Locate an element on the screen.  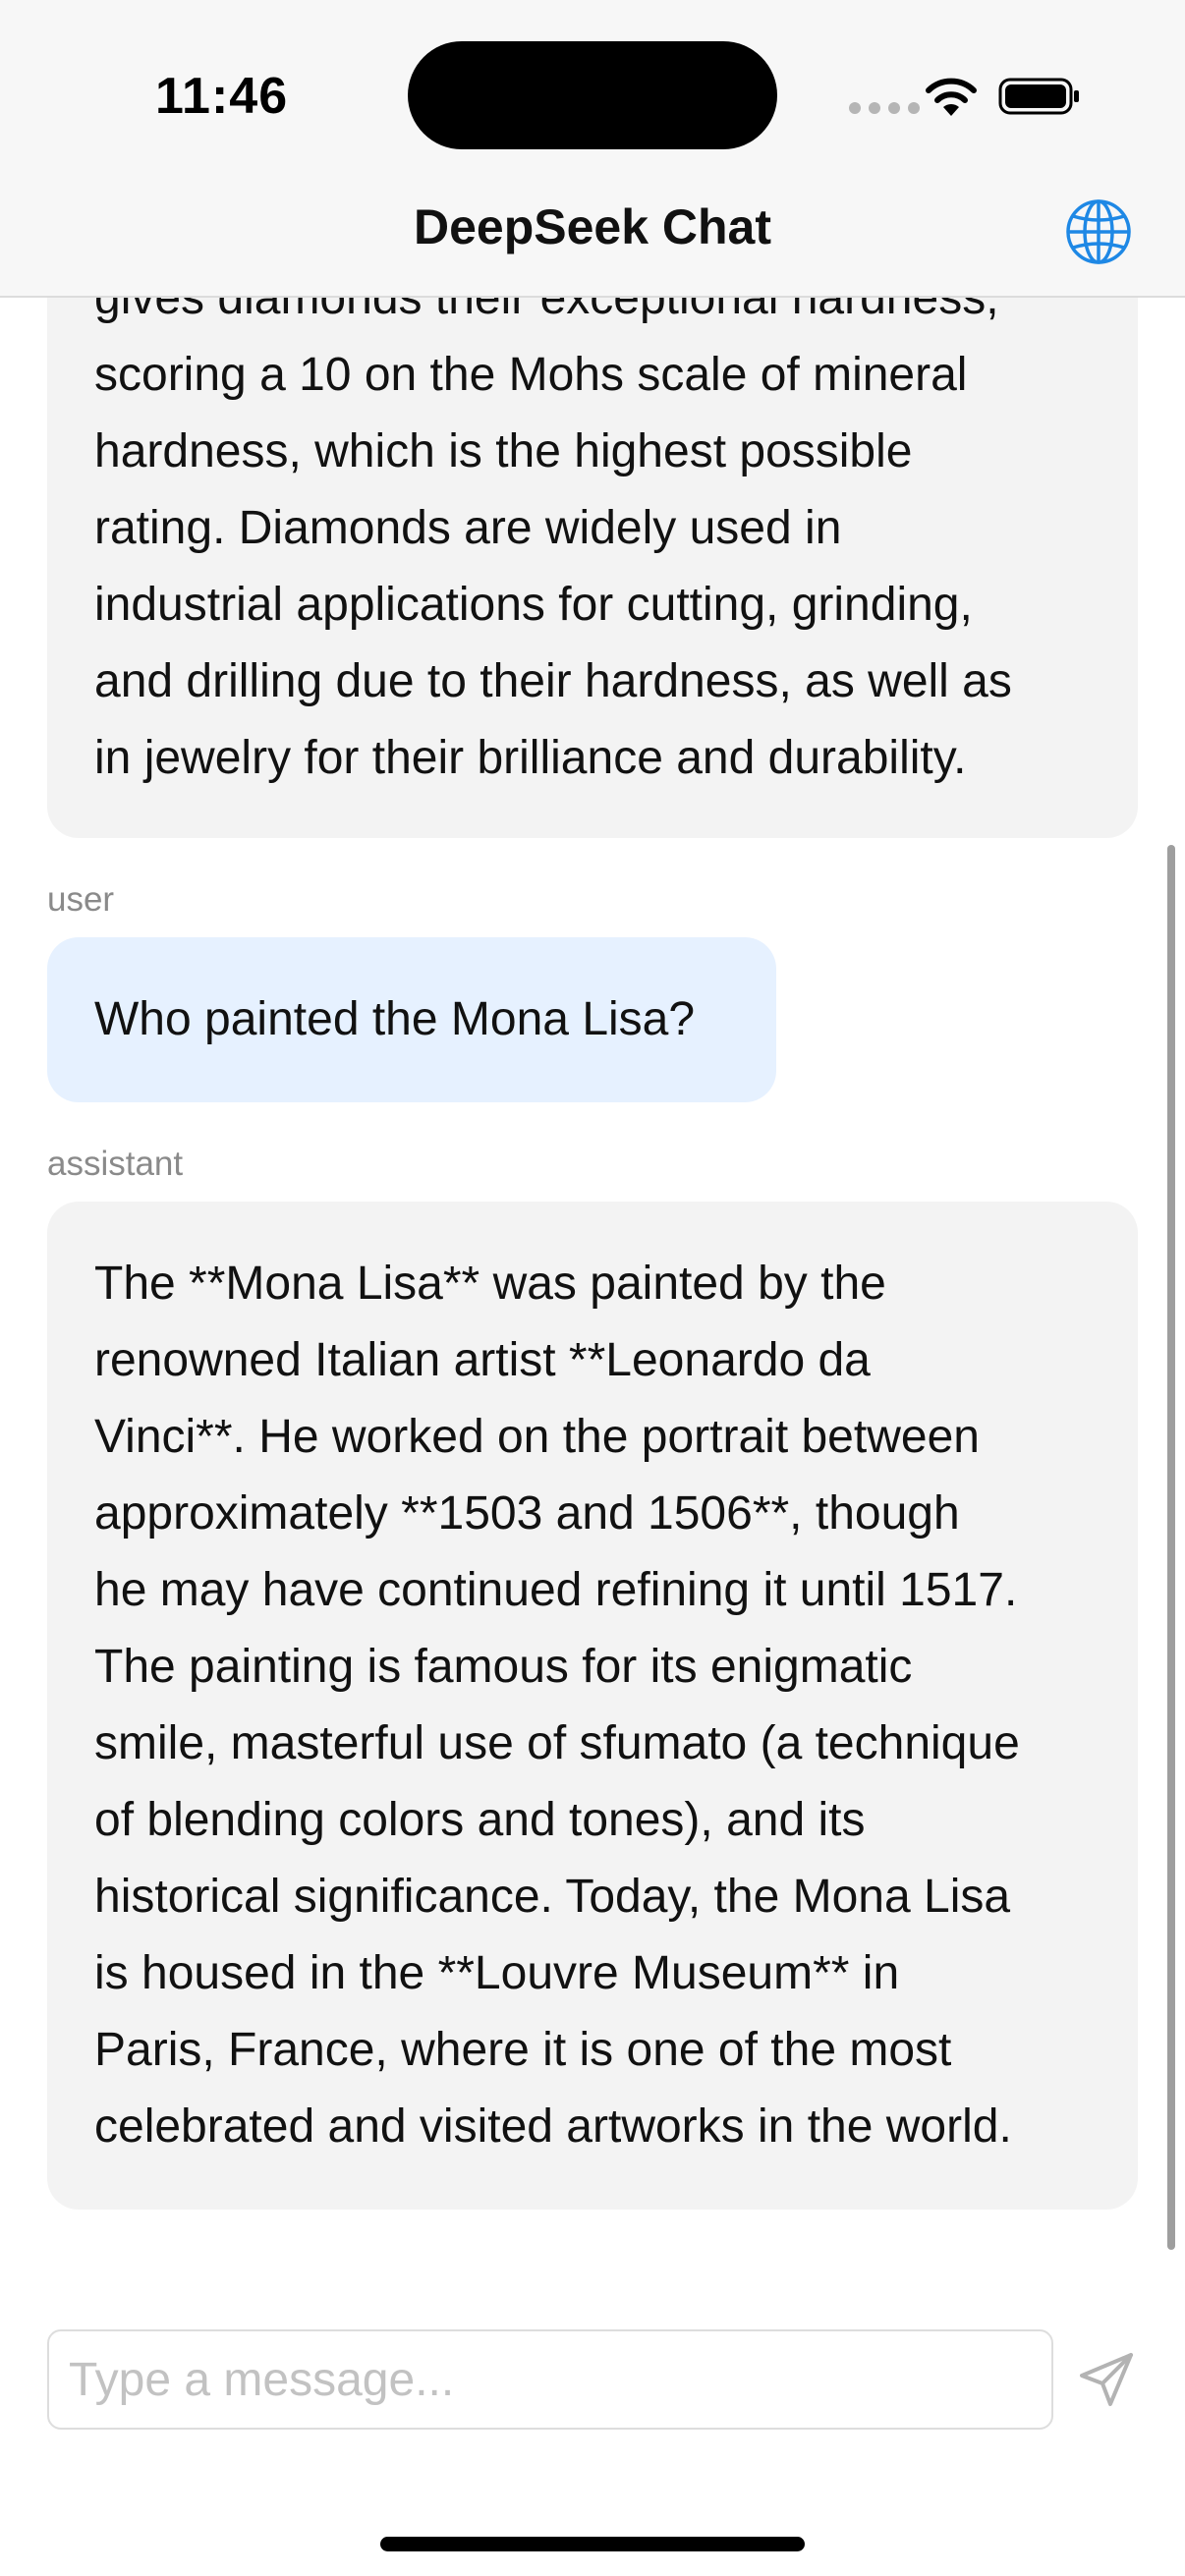
user-role-label: user is located at coordinates (81, 899).